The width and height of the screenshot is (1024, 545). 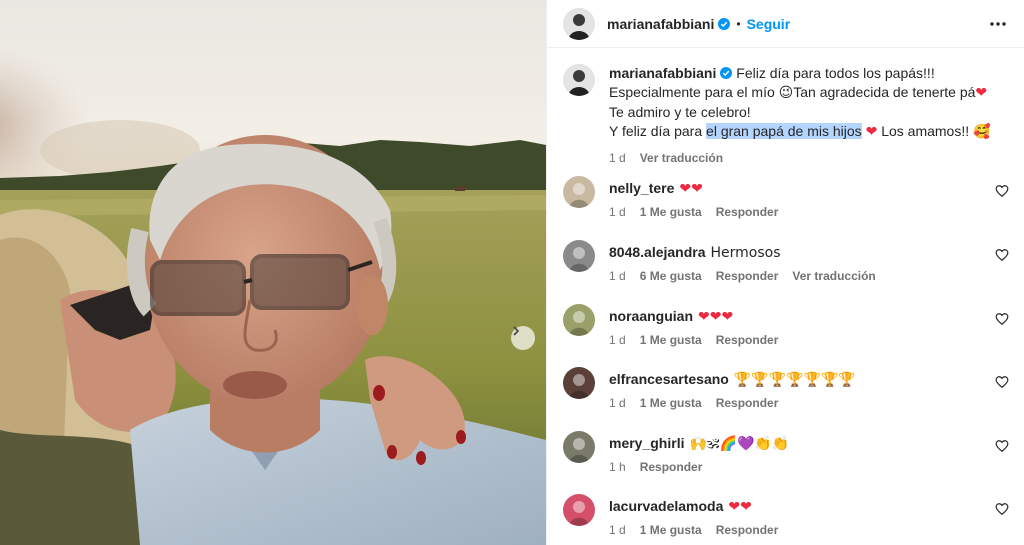 I want to click on more-options-icon, so click(x=998, y=24).